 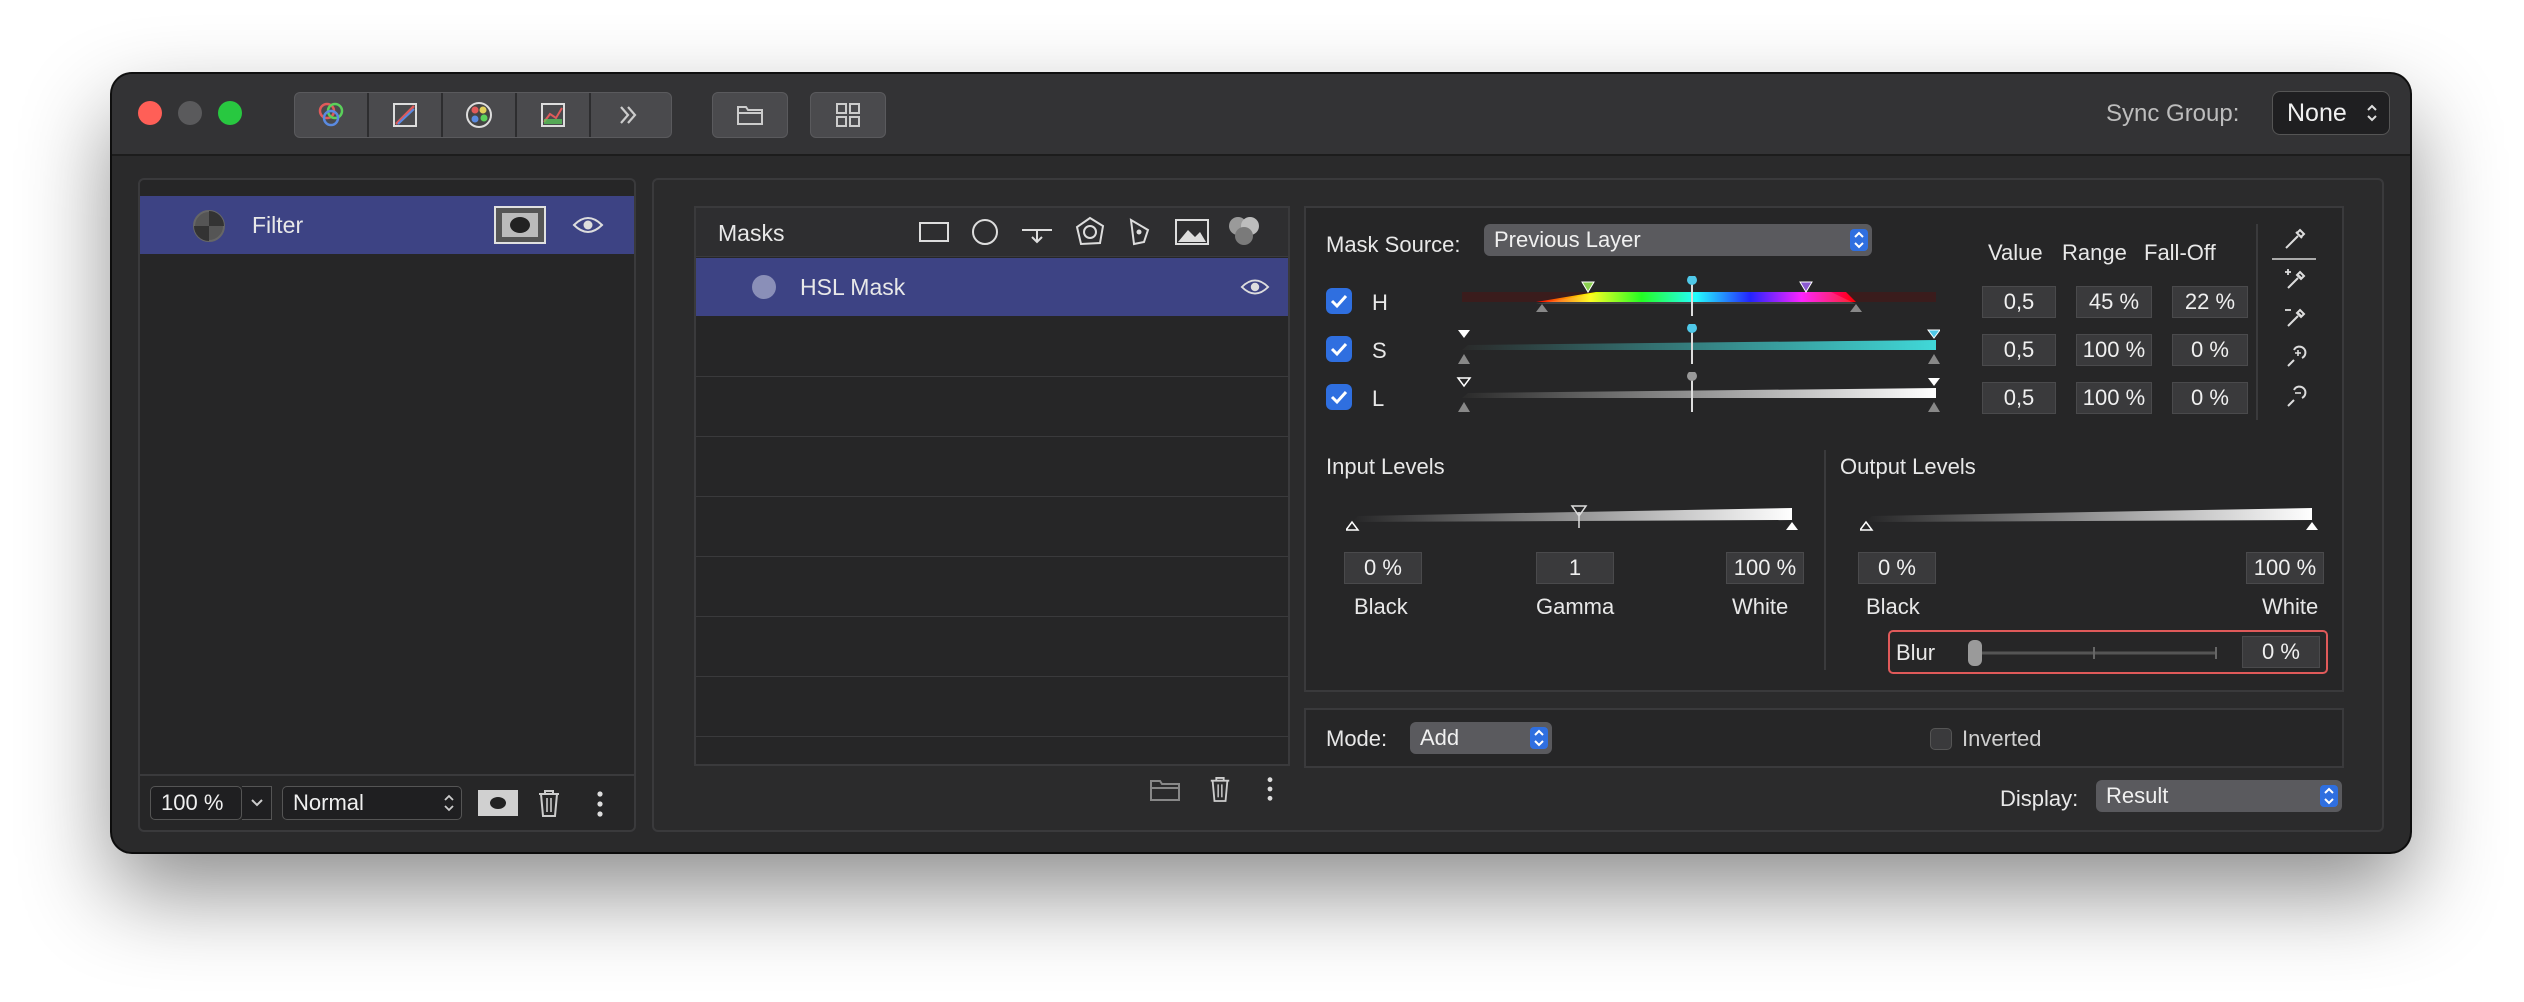 I want to click on close-window-button, so click(x=150, y=113).